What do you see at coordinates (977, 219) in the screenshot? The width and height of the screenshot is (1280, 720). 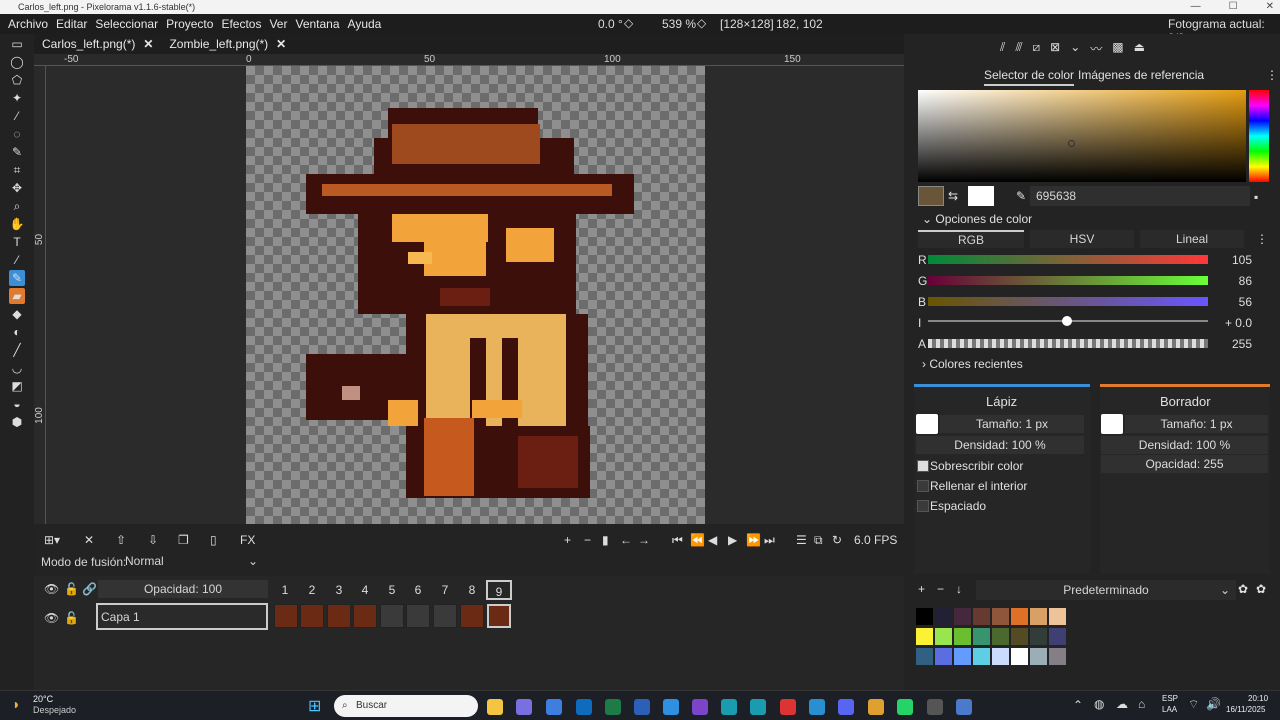 I see `color-options-toggle: ⌄ Opciones de color` at bounding box center [977, 219].